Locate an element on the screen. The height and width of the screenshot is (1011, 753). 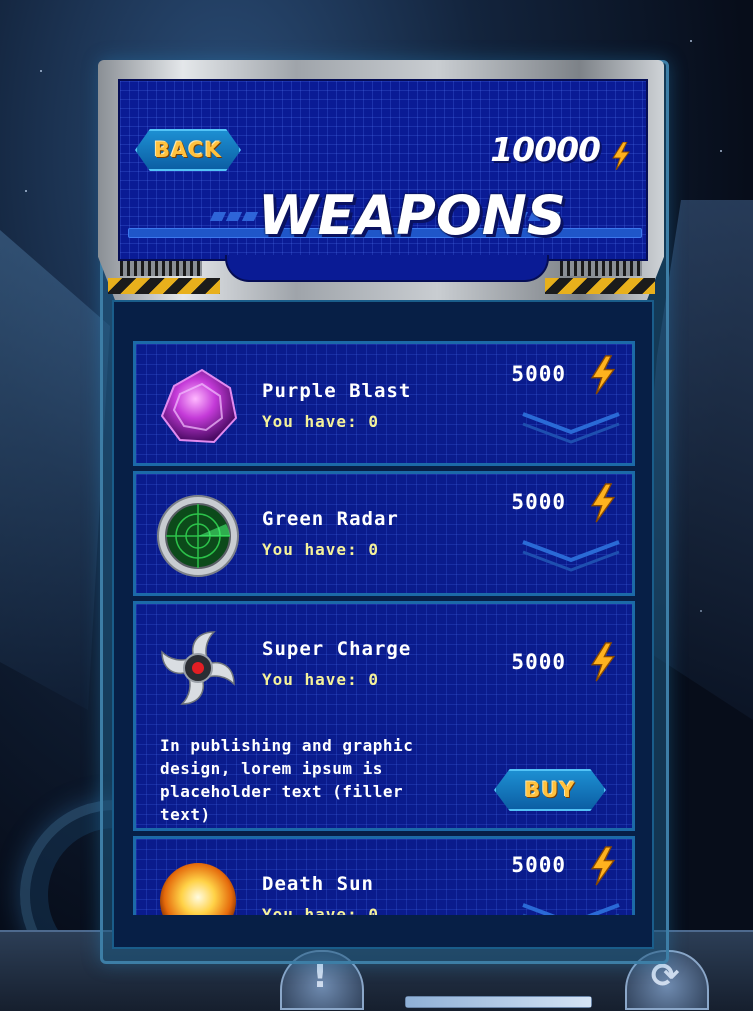
coin-balance: 10000 is located at coordinates (545, 149).